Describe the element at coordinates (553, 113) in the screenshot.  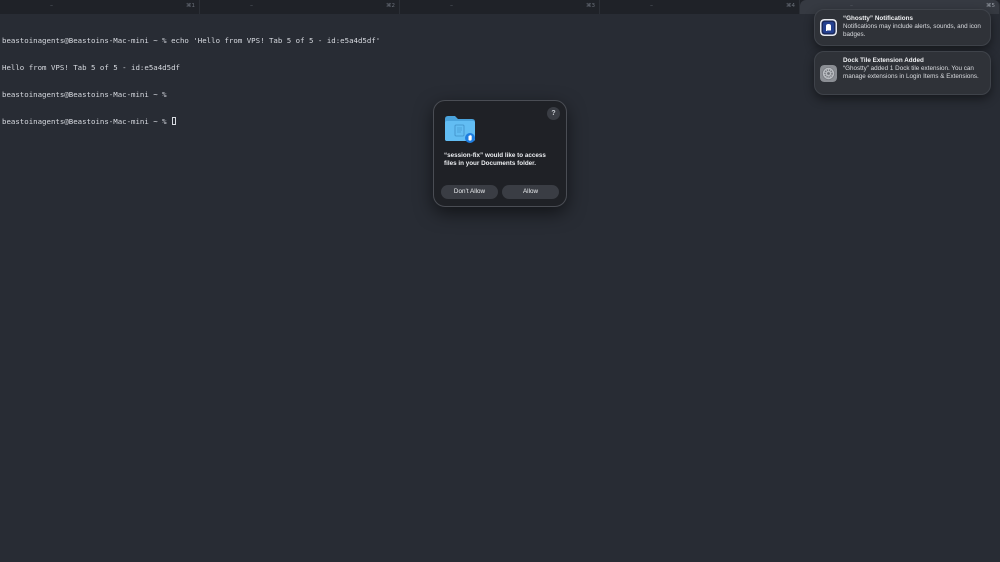
I see `help-button: ?` at that location.